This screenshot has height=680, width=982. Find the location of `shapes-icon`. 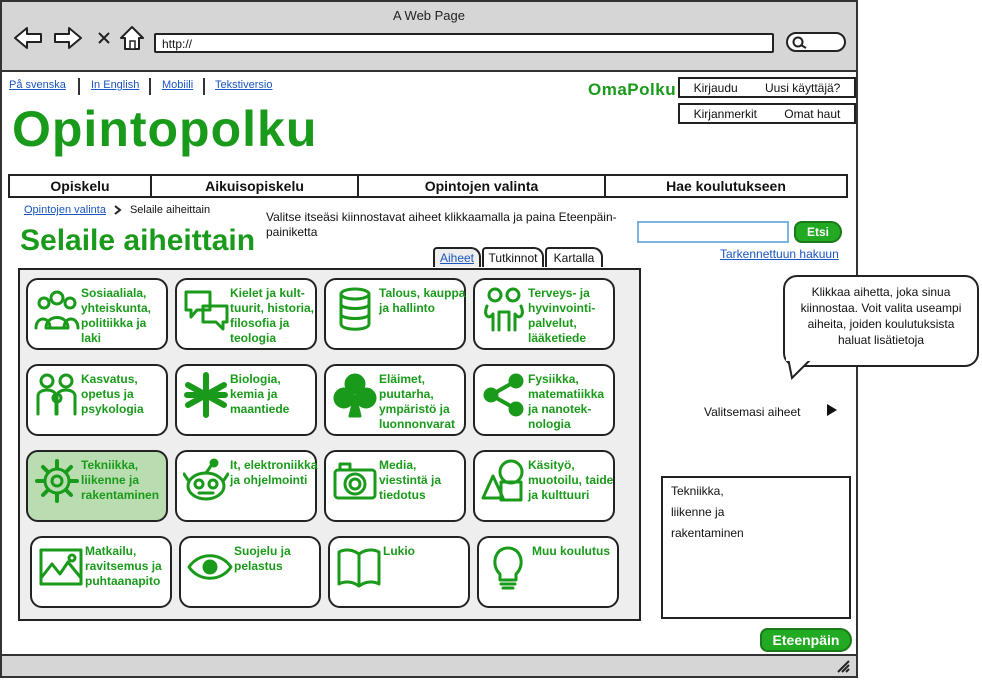

shapes-icon is located at coordinates (504, 481).